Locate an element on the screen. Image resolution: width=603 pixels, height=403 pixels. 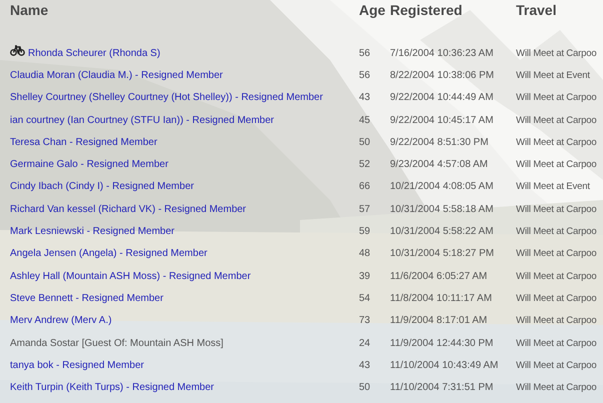
age-cell: 48 is located at coordinates (364, 254).